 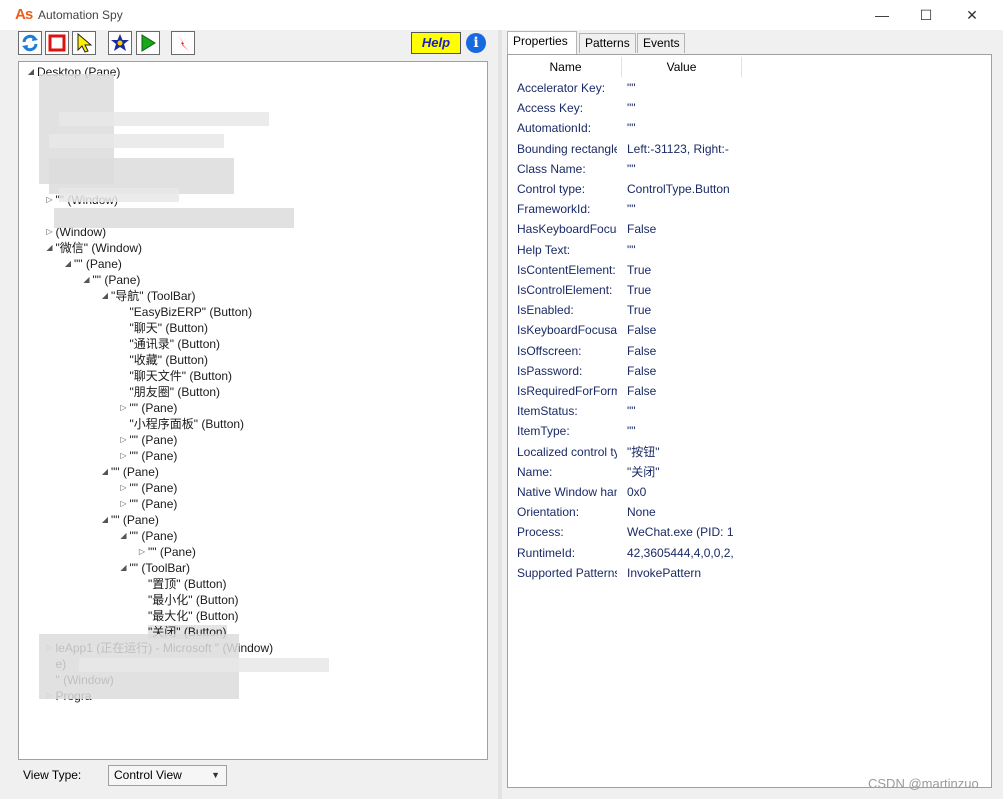 I want to click on property-name: IsPassword:, so click(x=550, y=370).